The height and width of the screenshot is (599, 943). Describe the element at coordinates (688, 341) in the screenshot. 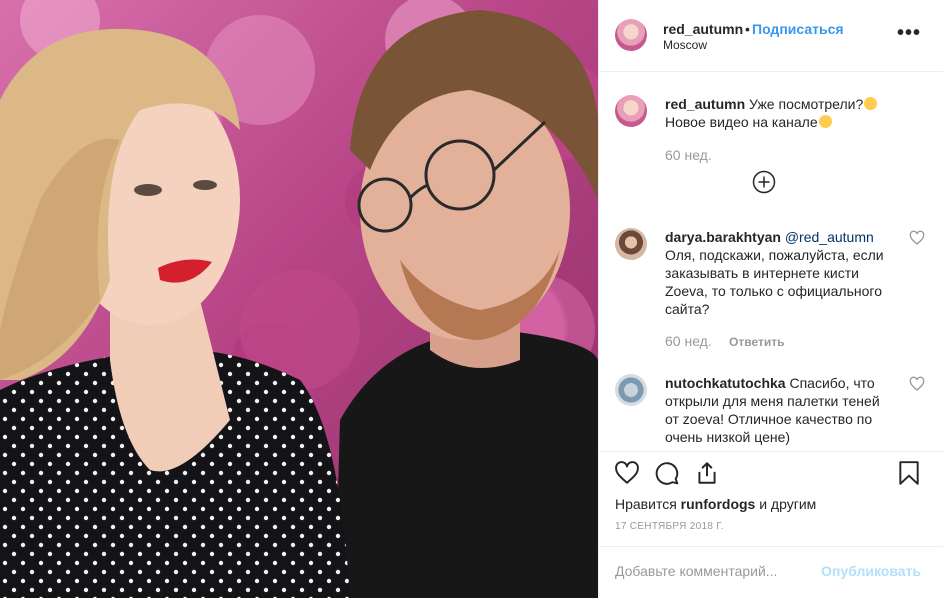

I see `comment-time: 60 нед.` at that location.